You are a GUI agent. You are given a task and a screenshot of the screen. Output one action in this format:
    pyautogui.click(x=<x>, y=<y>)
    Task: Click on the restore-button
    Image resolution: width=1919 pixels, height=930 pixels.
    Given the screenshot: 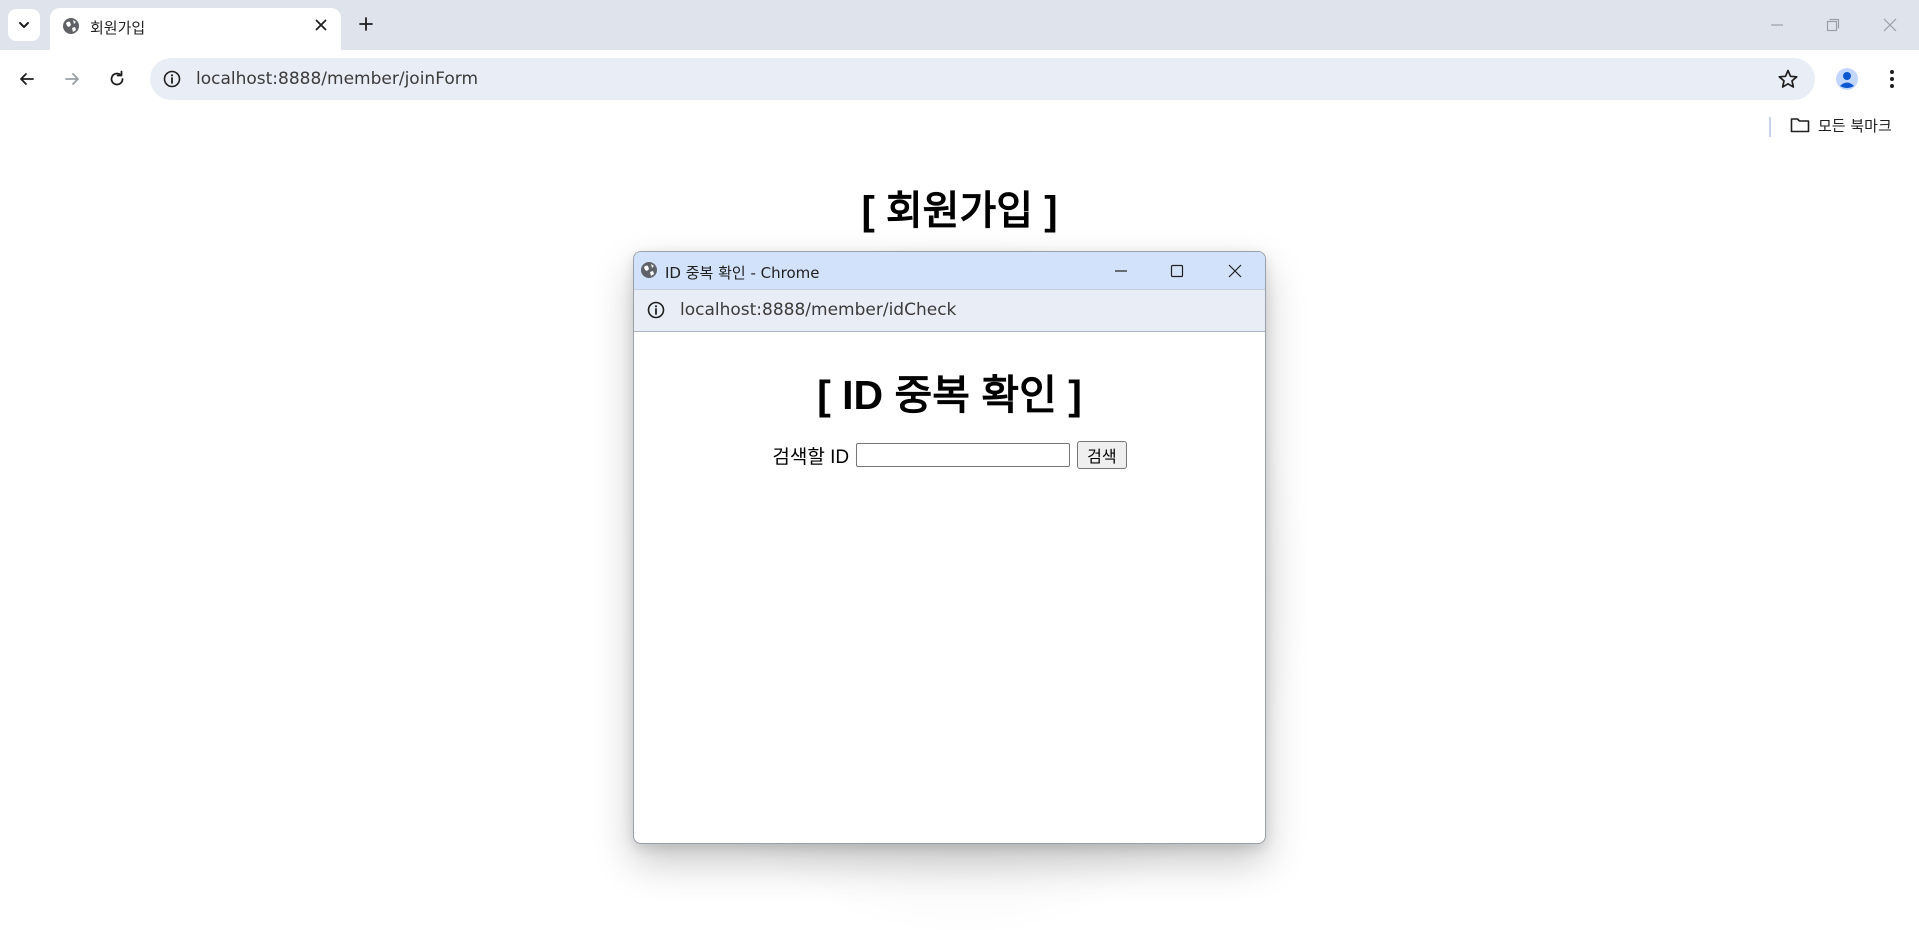 What is the action you would take?
    pyautogui.click(x=1833, y=25)
    